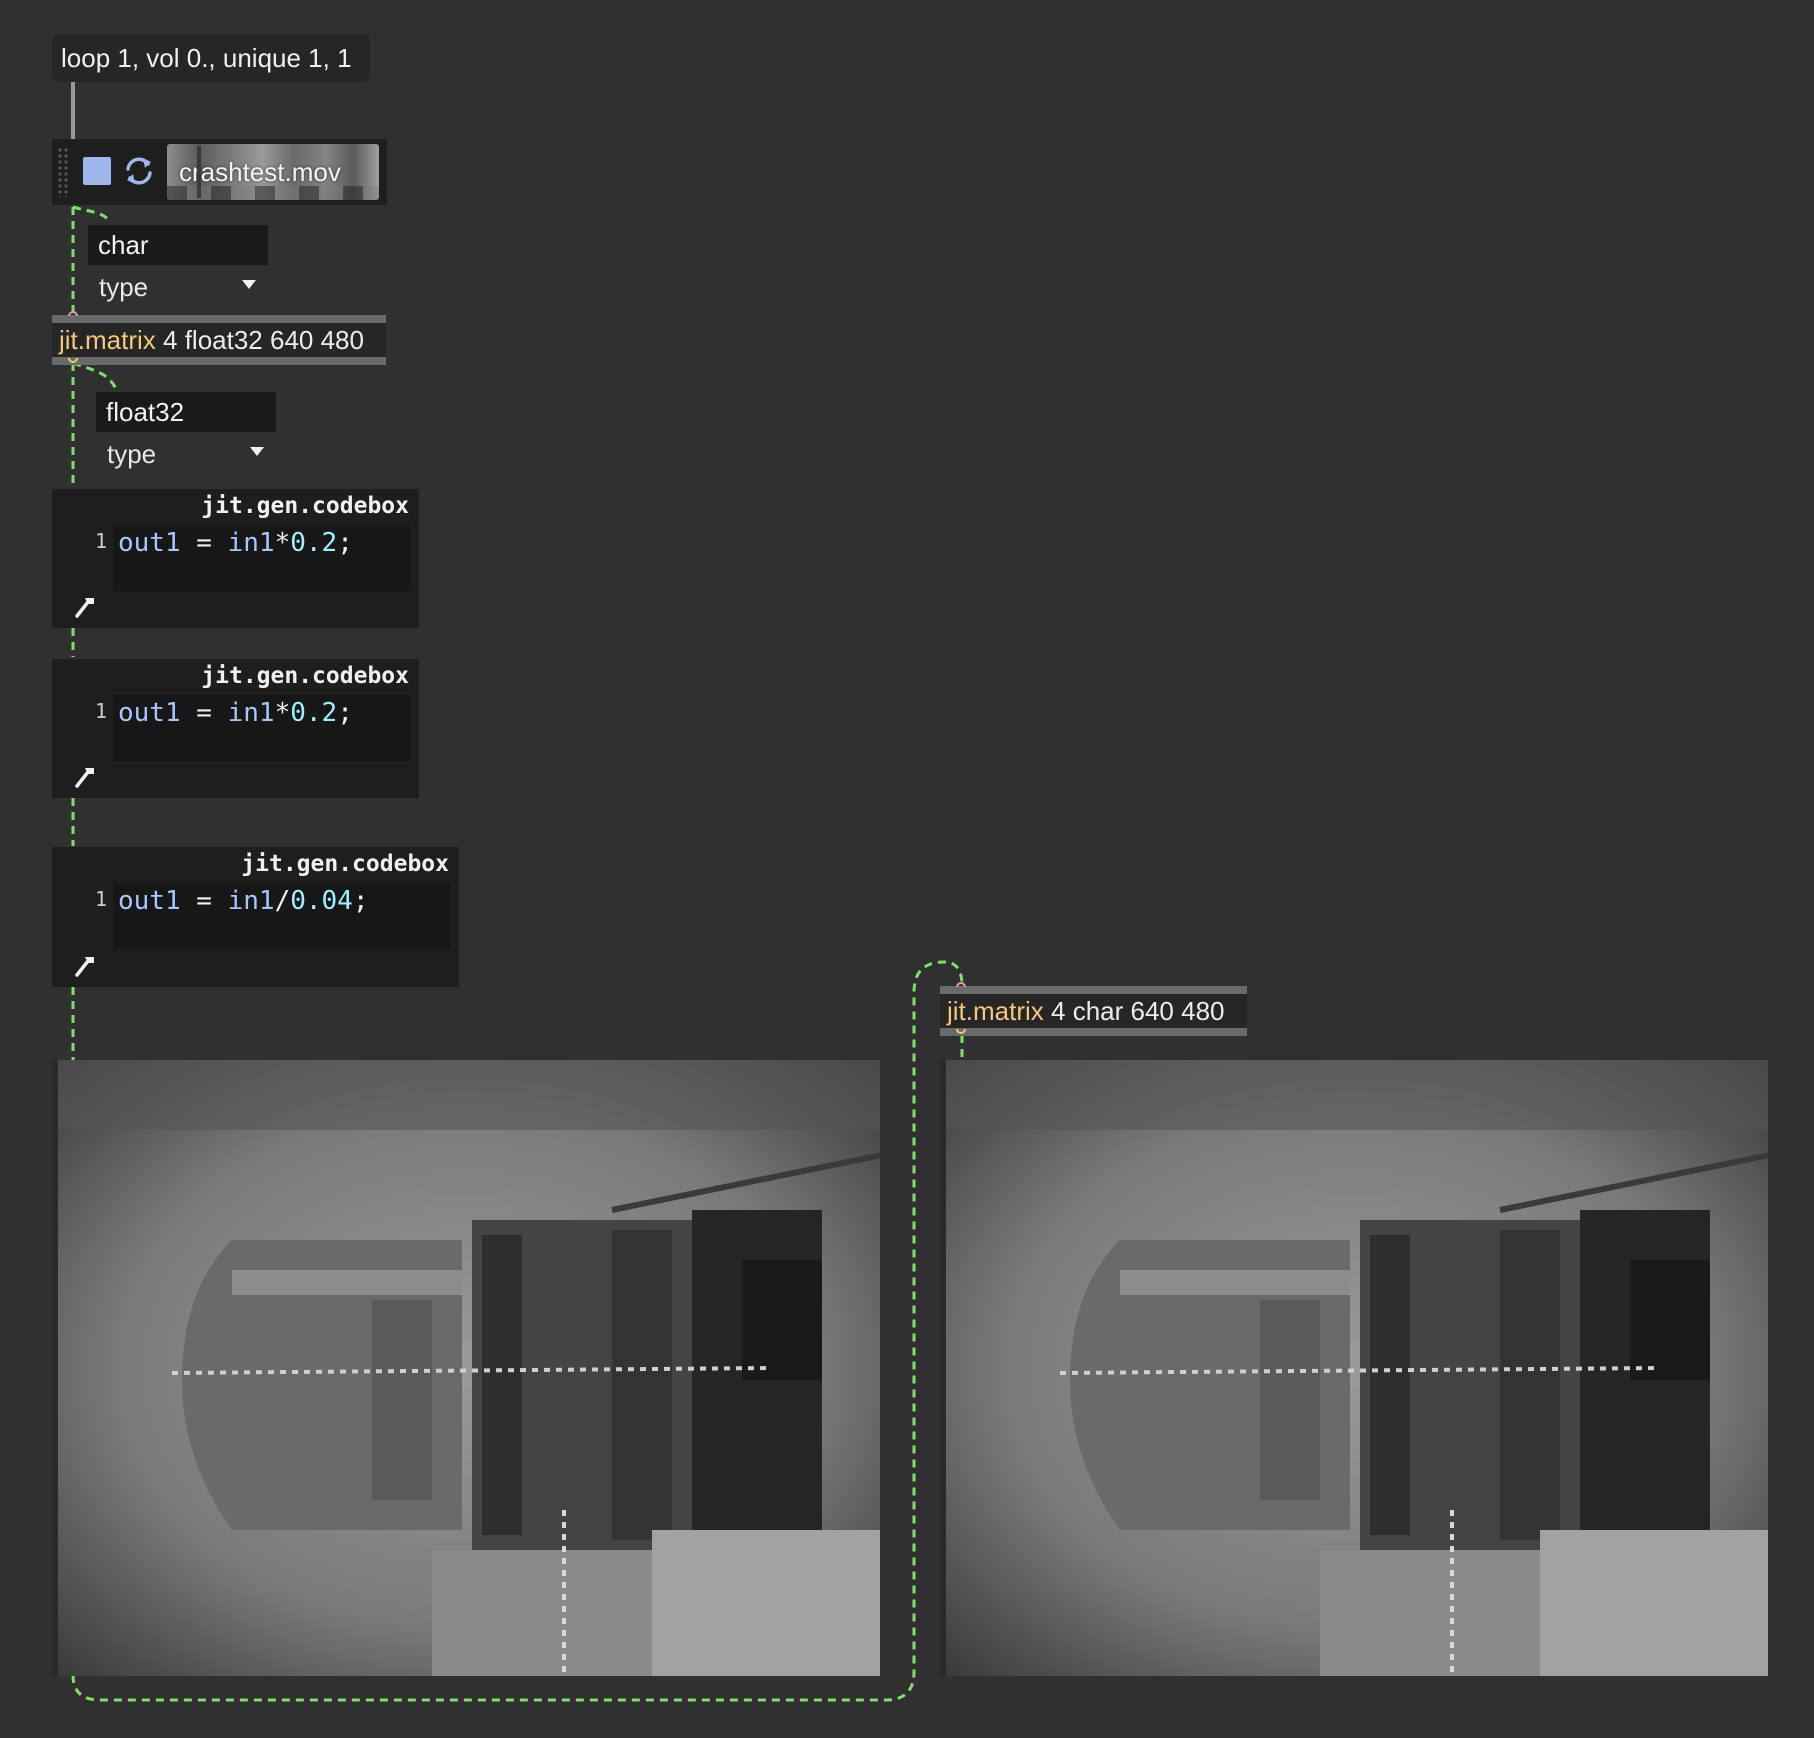  I want to click on player-to-menu-cord, so click(92, 214).